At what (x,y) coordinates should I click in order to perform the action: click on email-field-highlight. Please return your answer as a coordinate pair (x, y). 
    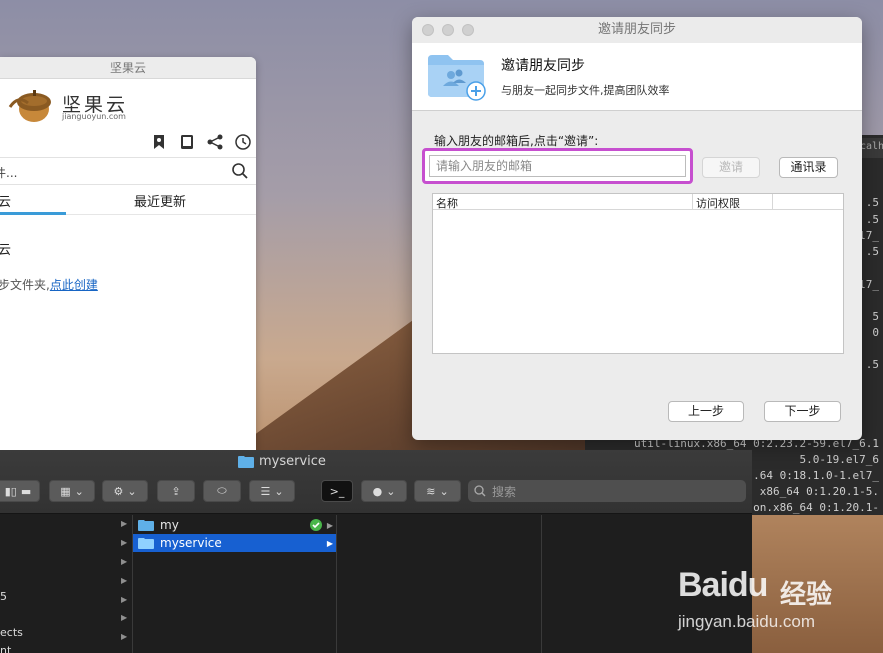
    Looking at the image, I should click on (557, 166).